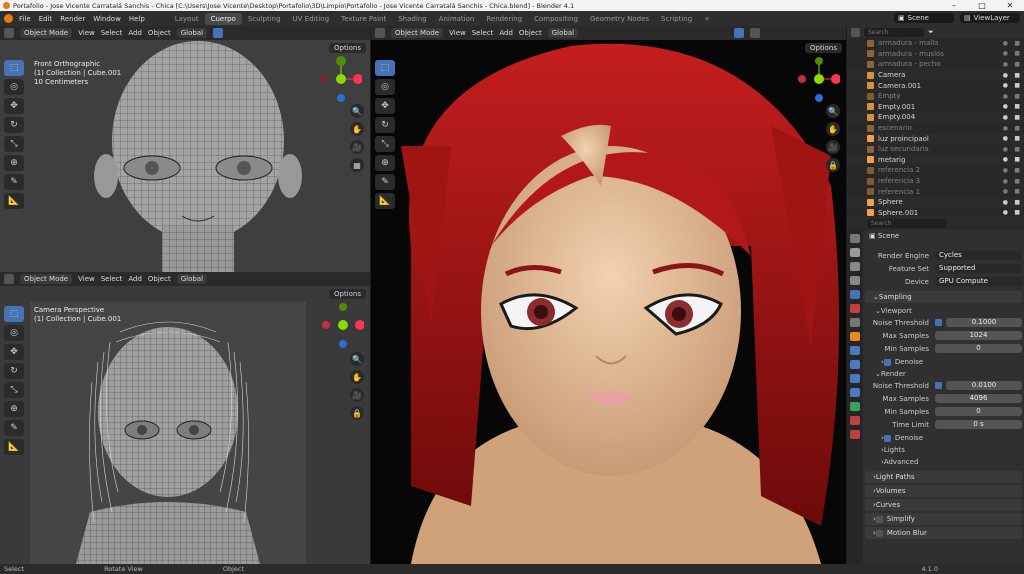 This screenshot has height=574, width=1024. I want to click on workspace-tab: Layout, so click(187, 19).